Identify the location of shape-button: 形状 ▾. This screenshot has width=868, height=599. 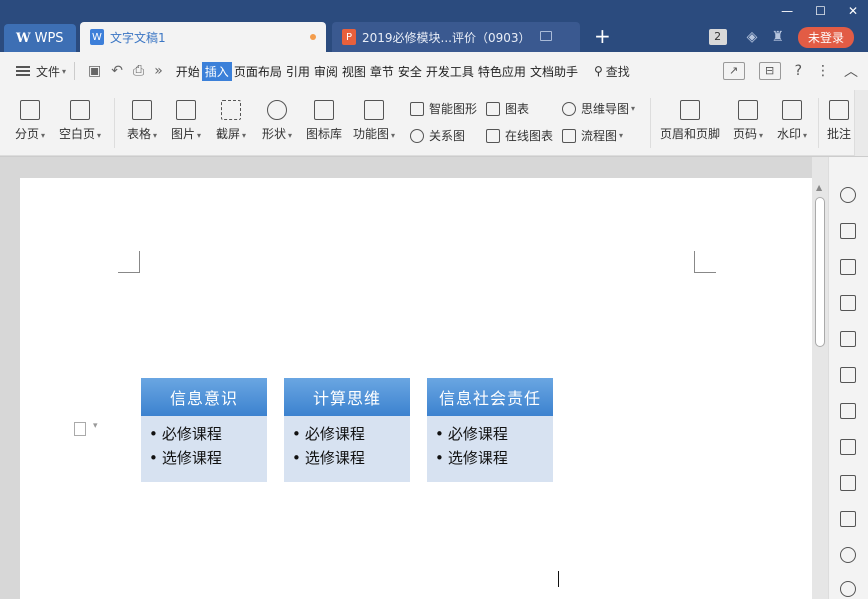
(277, 121).